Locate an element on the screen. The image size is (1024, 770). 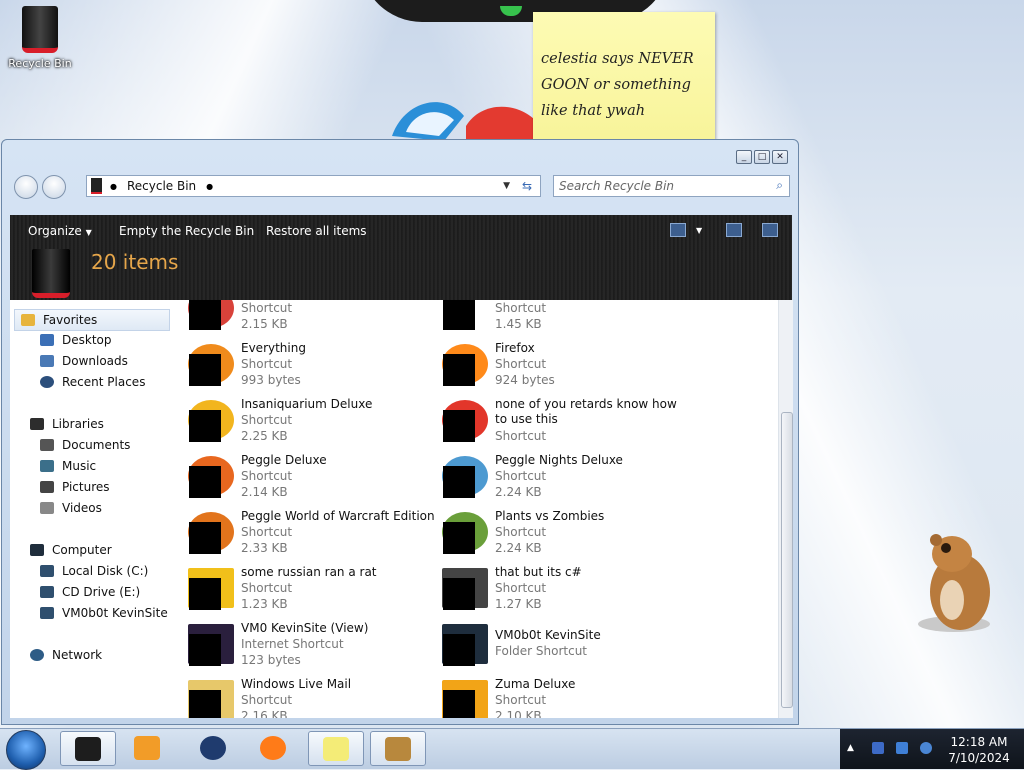
file-name: Firefox is located at coordinates (515, 348).